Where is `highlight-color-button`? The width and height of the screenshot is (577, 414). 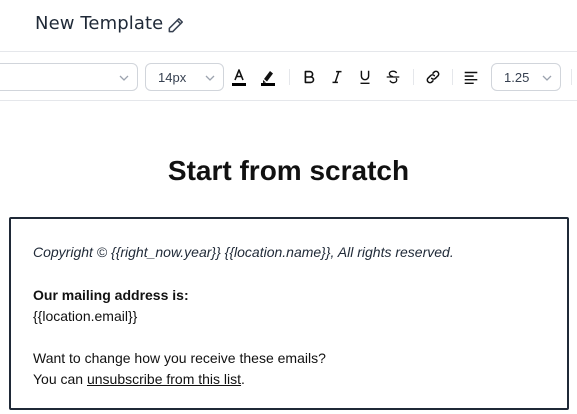
highlight-color-button is located at coordinates (268, 77).